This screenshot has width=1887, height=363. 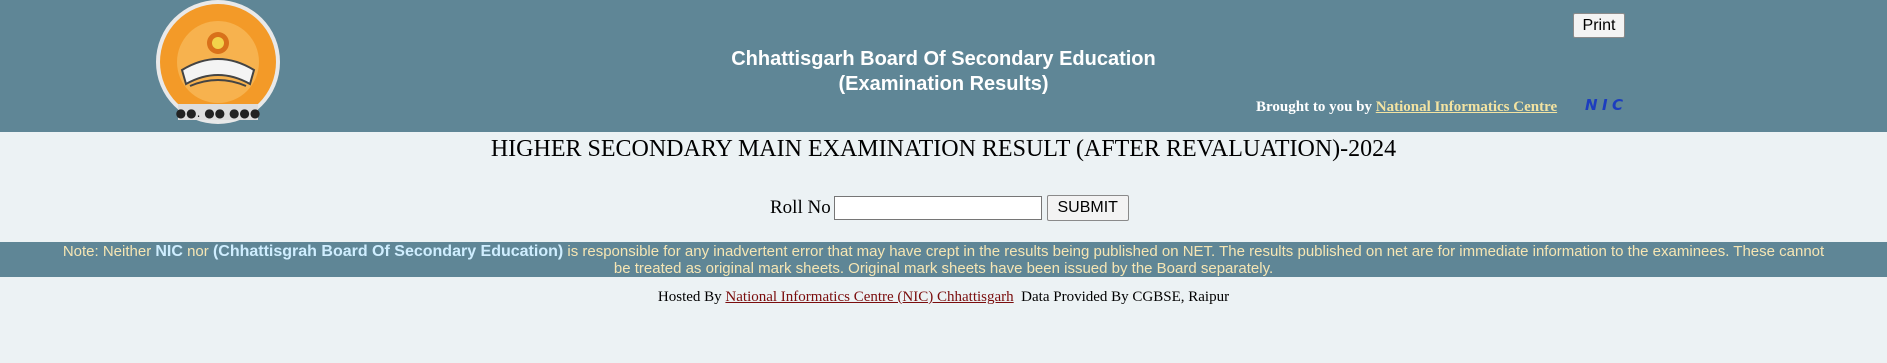 I want to click on nic-link: National Informatics Centre, so click(x=1466, y=107).